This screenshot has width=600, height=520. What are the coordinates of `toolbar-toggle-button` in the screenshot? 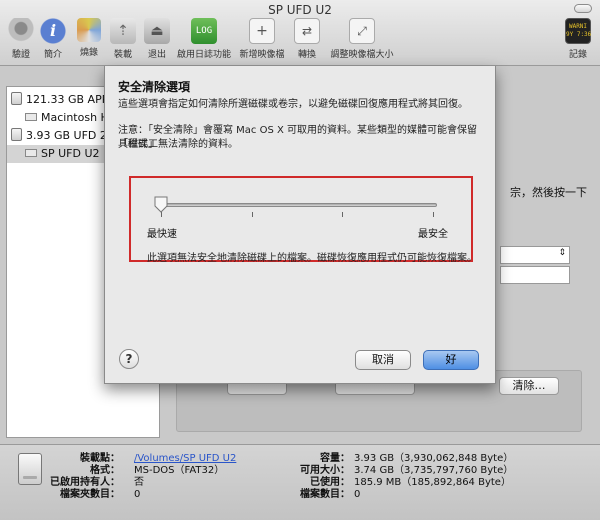 It's located at (583, 8).